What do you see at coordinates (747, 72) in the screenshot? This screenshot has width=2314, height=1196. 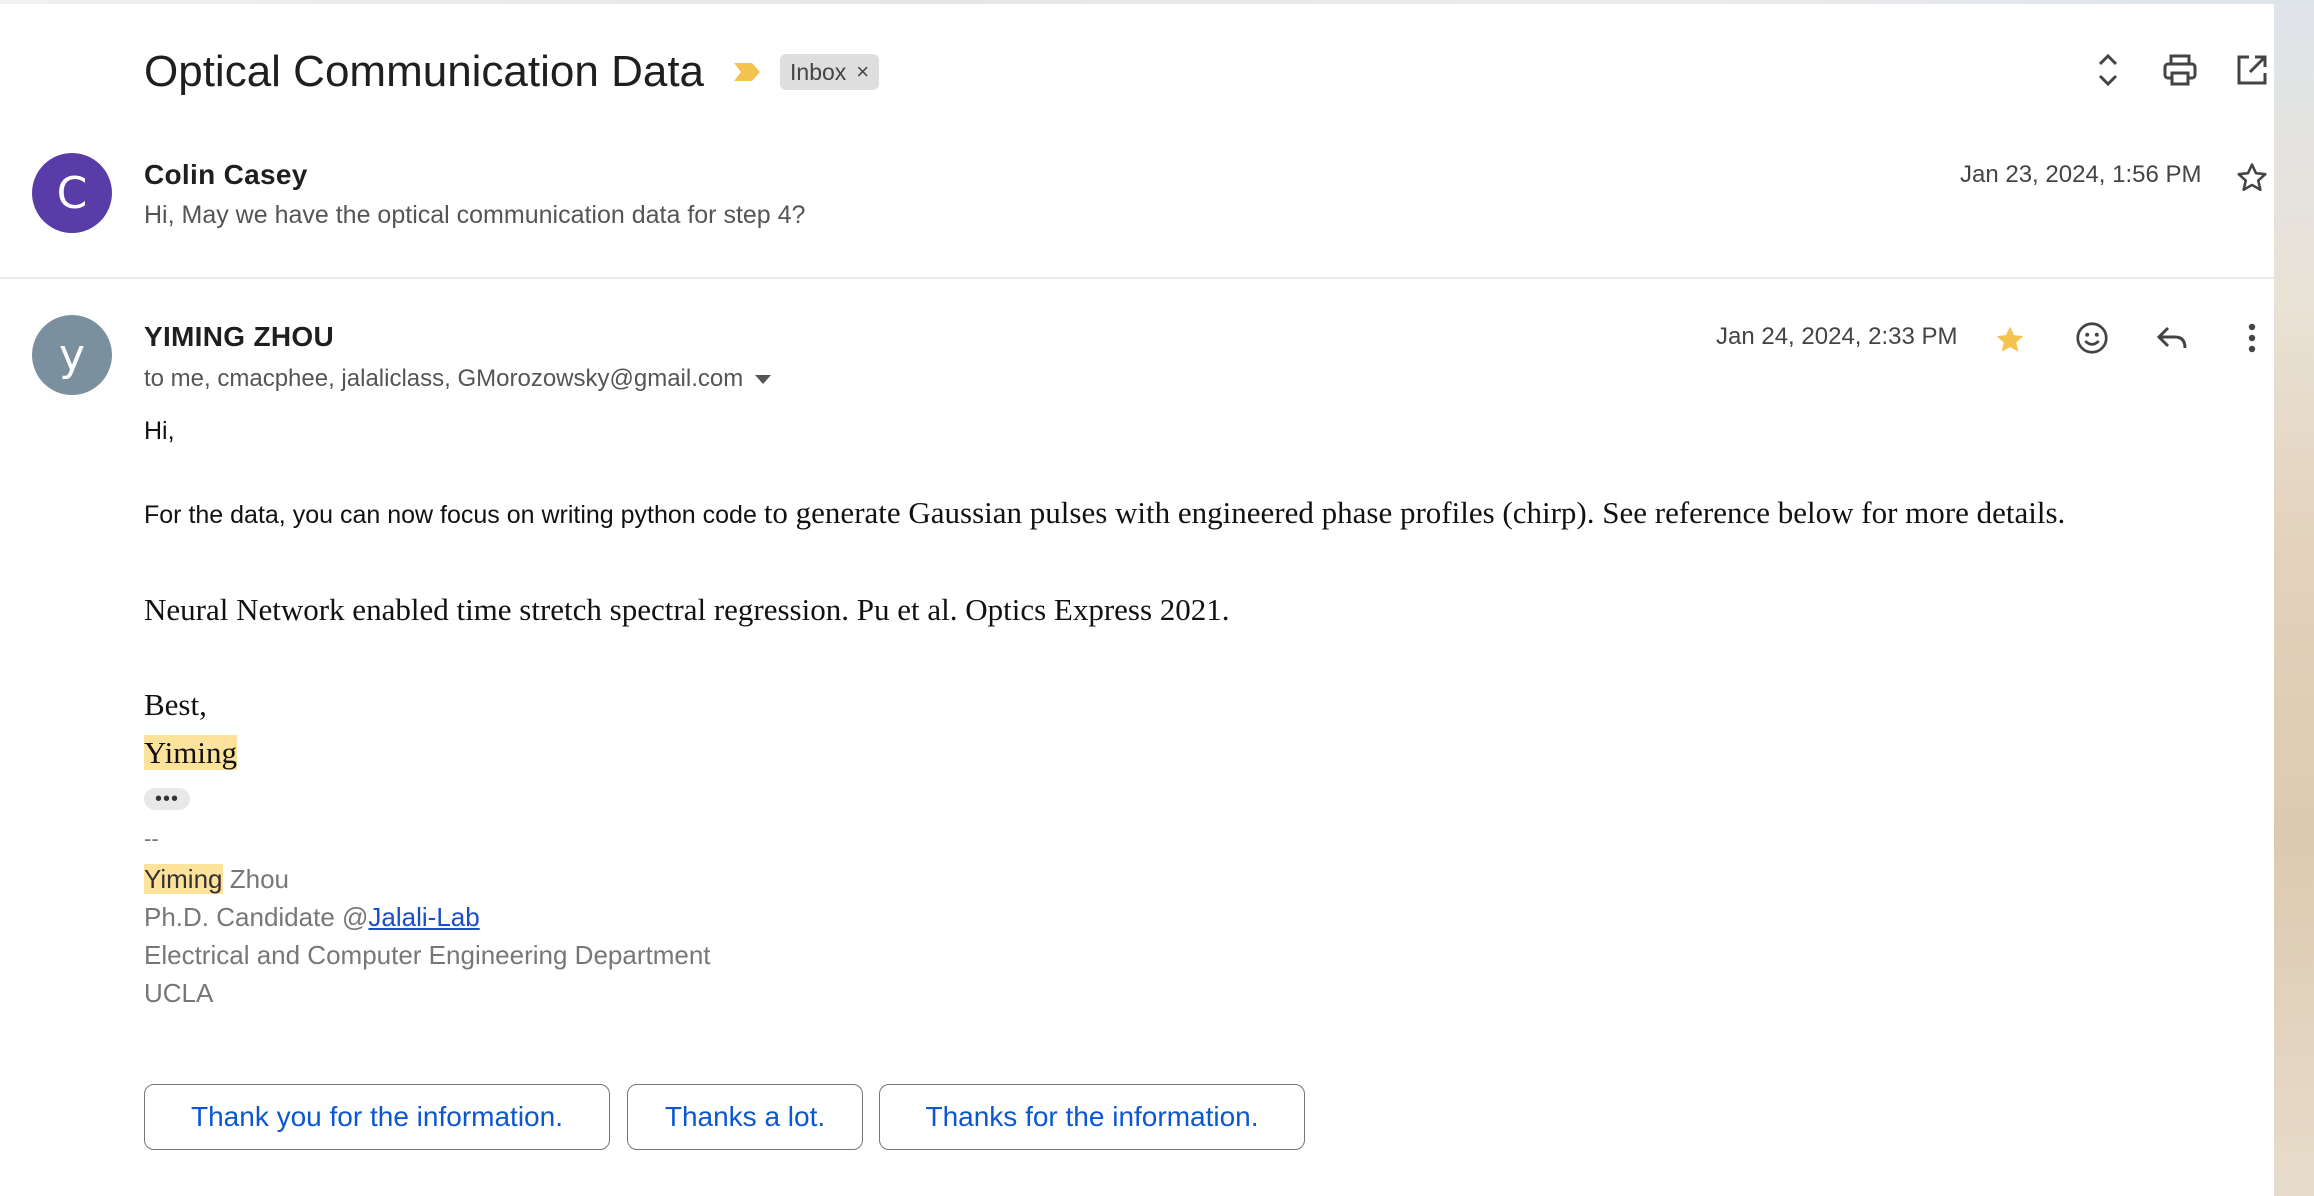 I see `important-marker-icon` at bounding box center [747, 72].